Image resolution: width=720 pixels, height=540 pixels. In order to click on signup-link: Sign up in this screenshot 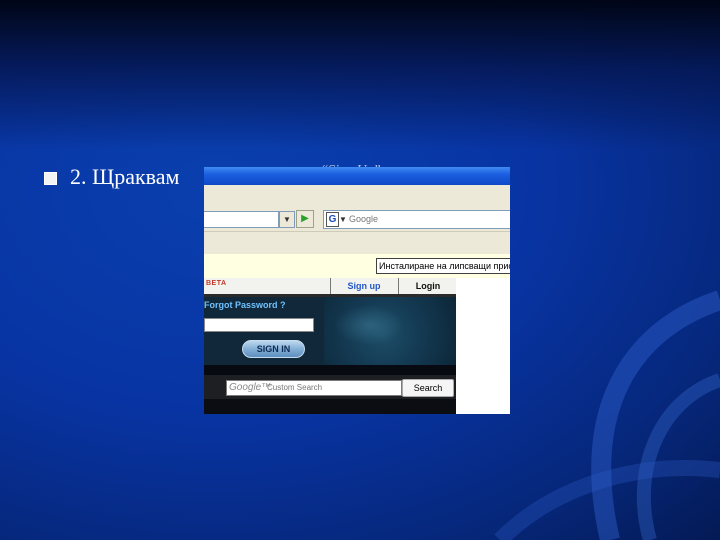, I will do `click(363, 286)`.